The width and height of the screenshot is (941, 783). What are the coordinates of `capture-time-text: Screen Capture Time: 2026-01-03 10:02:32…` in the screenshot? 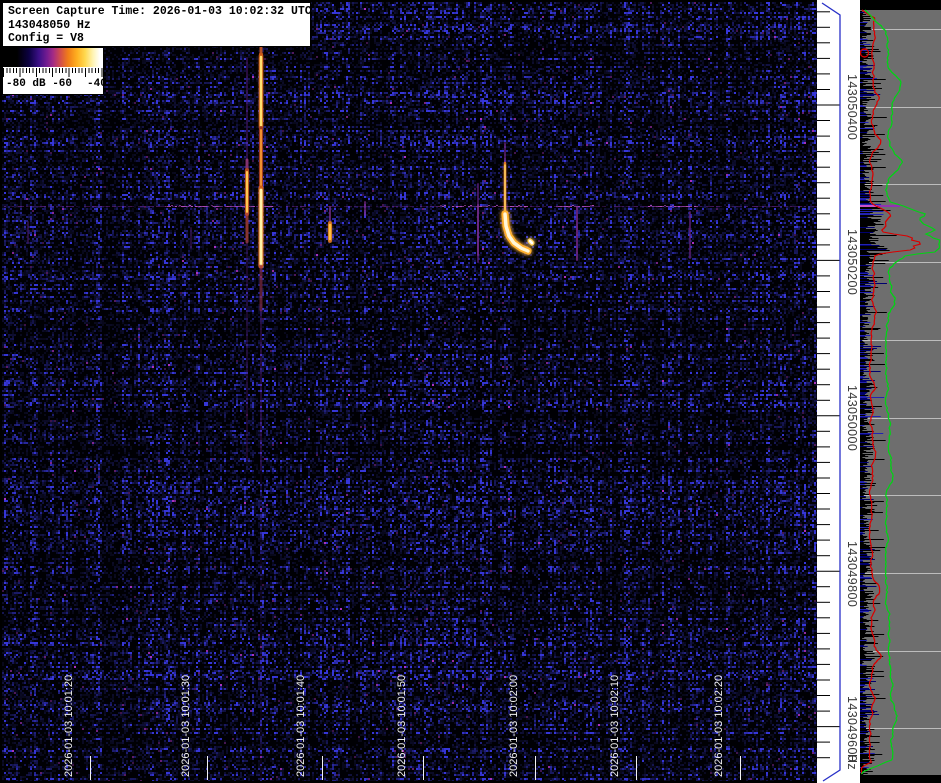 It's located at (160, 11).